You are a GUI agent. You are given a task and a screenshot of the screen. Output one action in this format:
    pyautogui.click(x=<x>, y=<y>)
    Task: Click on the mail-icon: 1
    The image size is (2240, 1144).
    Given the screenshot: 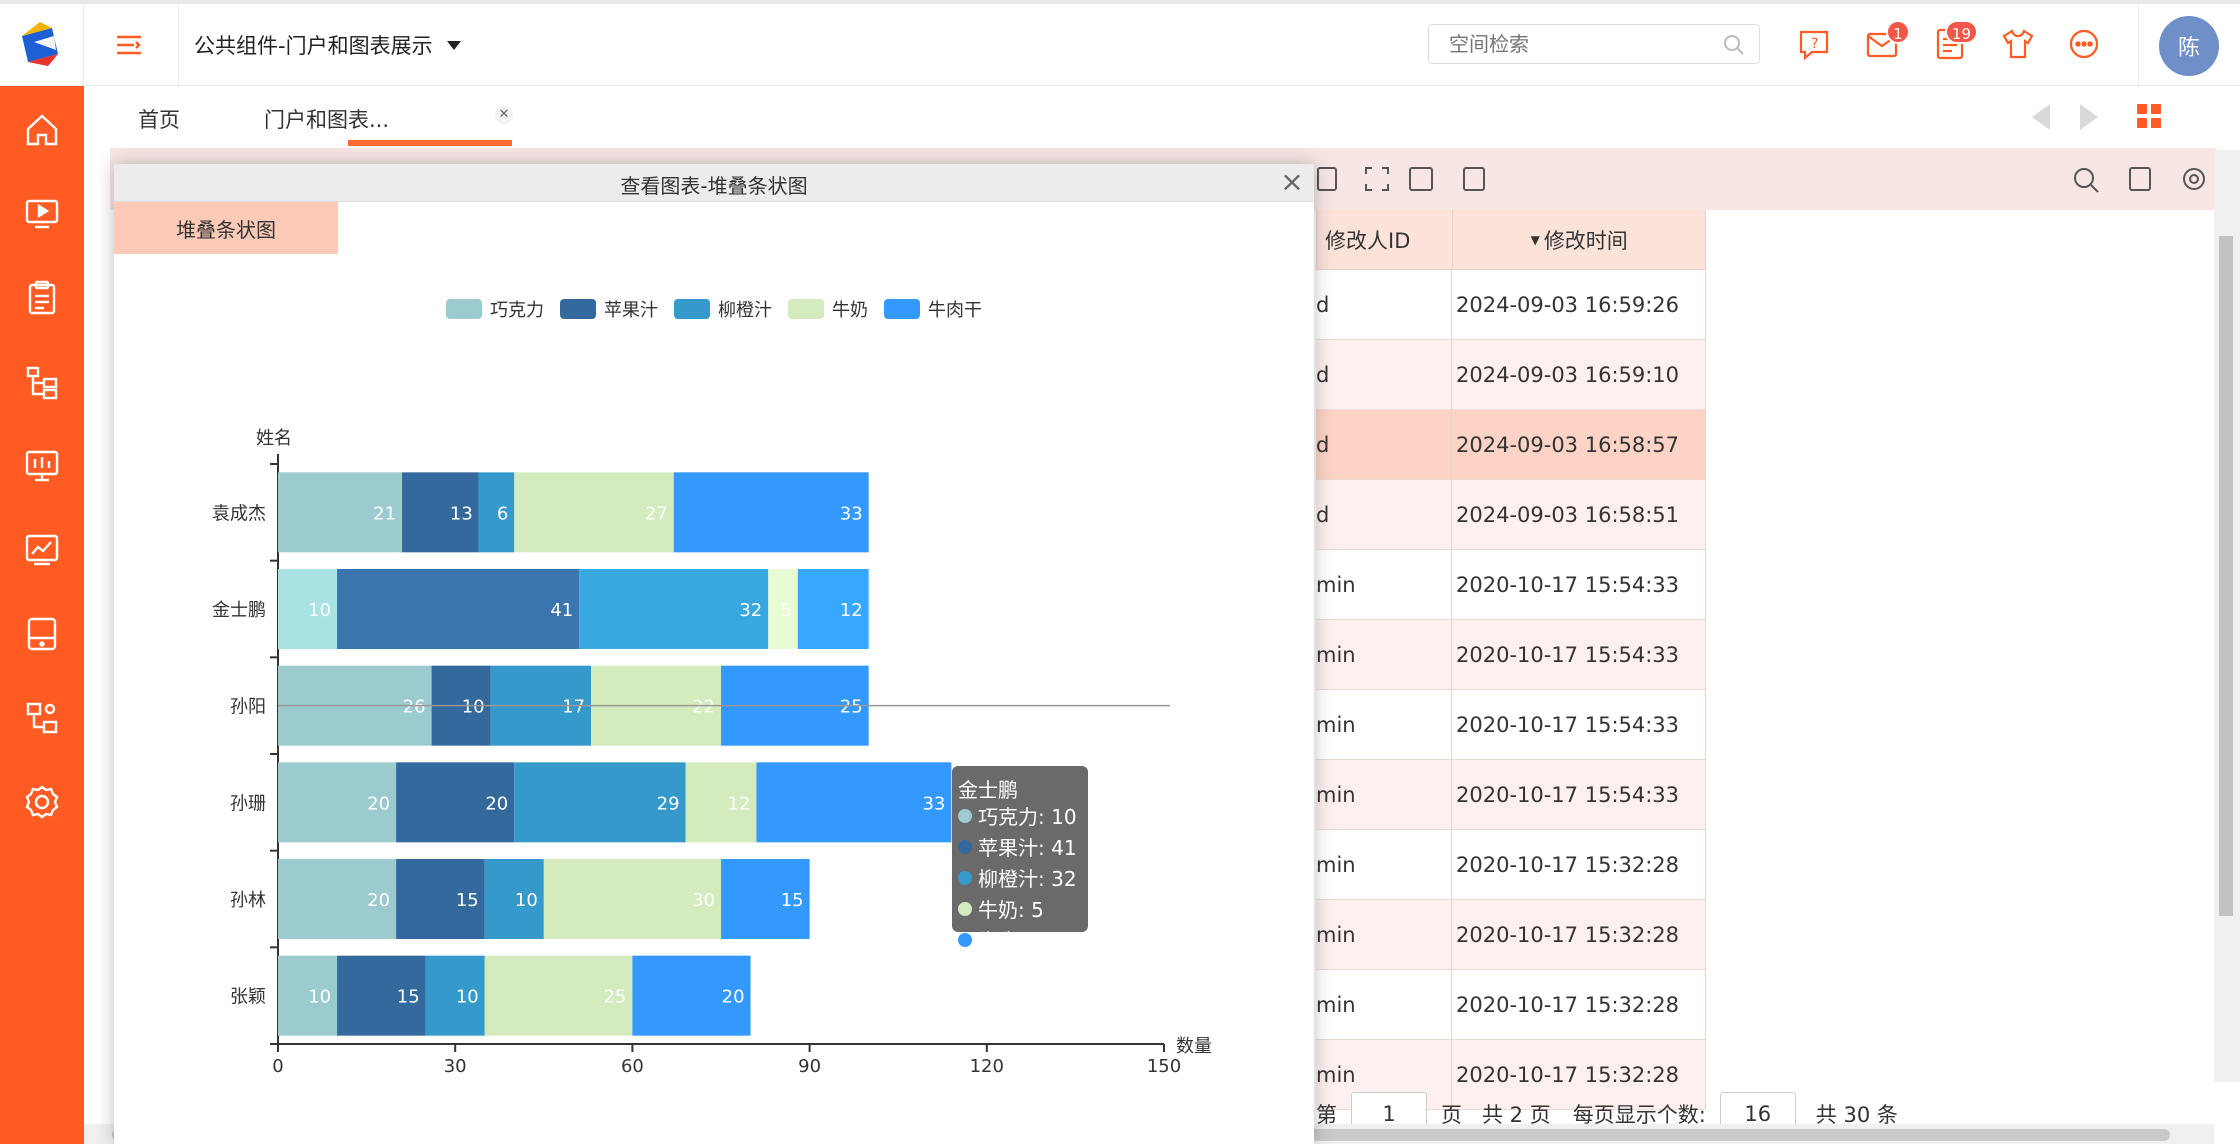 What is the action you would take?
    pyautogui.click(x=1887, y=41)
    